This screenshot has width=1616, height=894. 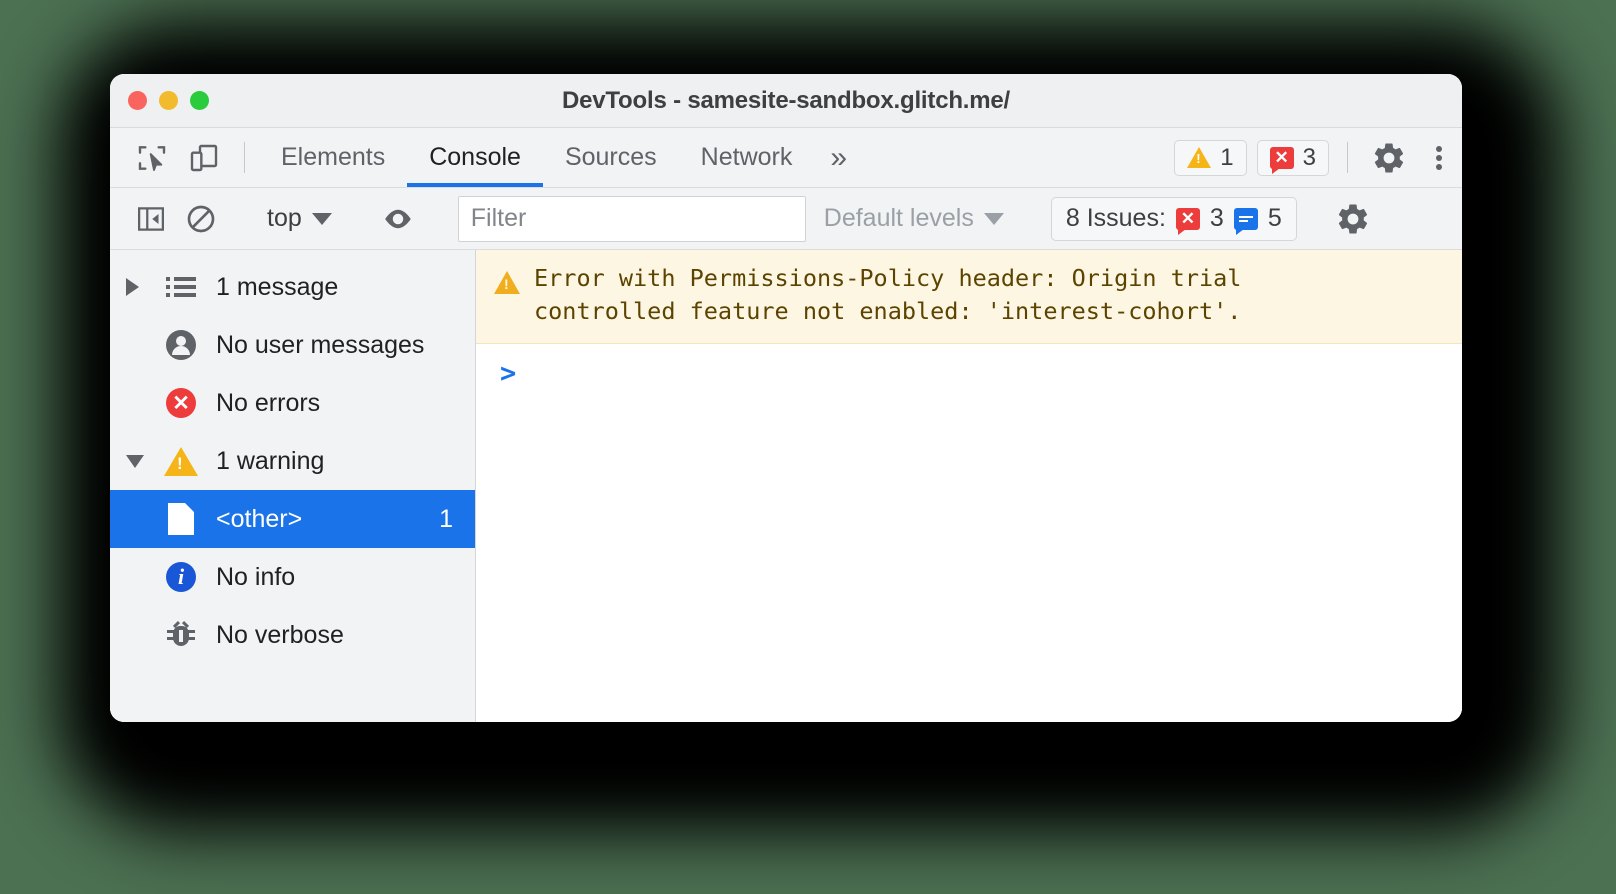 I want to click on list-icon, so click(x=181, y=287).